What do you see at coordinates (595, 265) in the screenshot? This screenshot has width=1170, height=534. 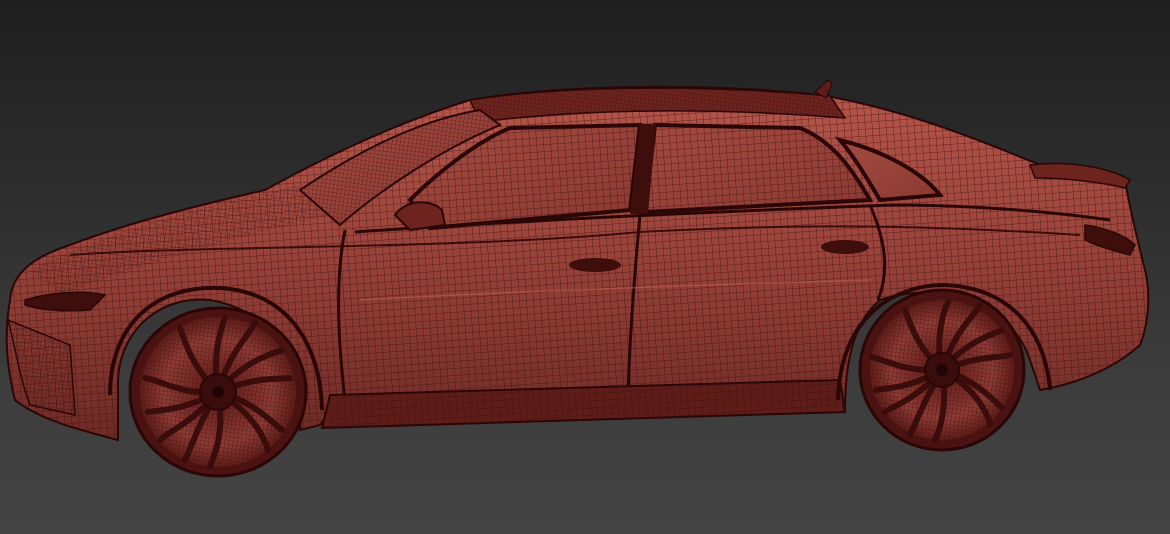 I see `front-door-handle` at bounding box center [595, 265].